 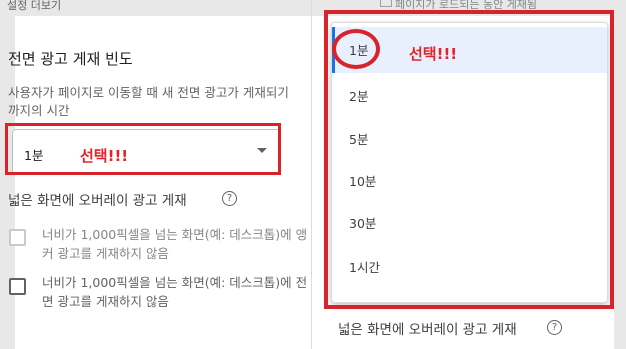 What do you see at coordinates (17, 286) in the screenshot?
I see `interstitial-ad-checkbox` at bounding box center [17, 286].